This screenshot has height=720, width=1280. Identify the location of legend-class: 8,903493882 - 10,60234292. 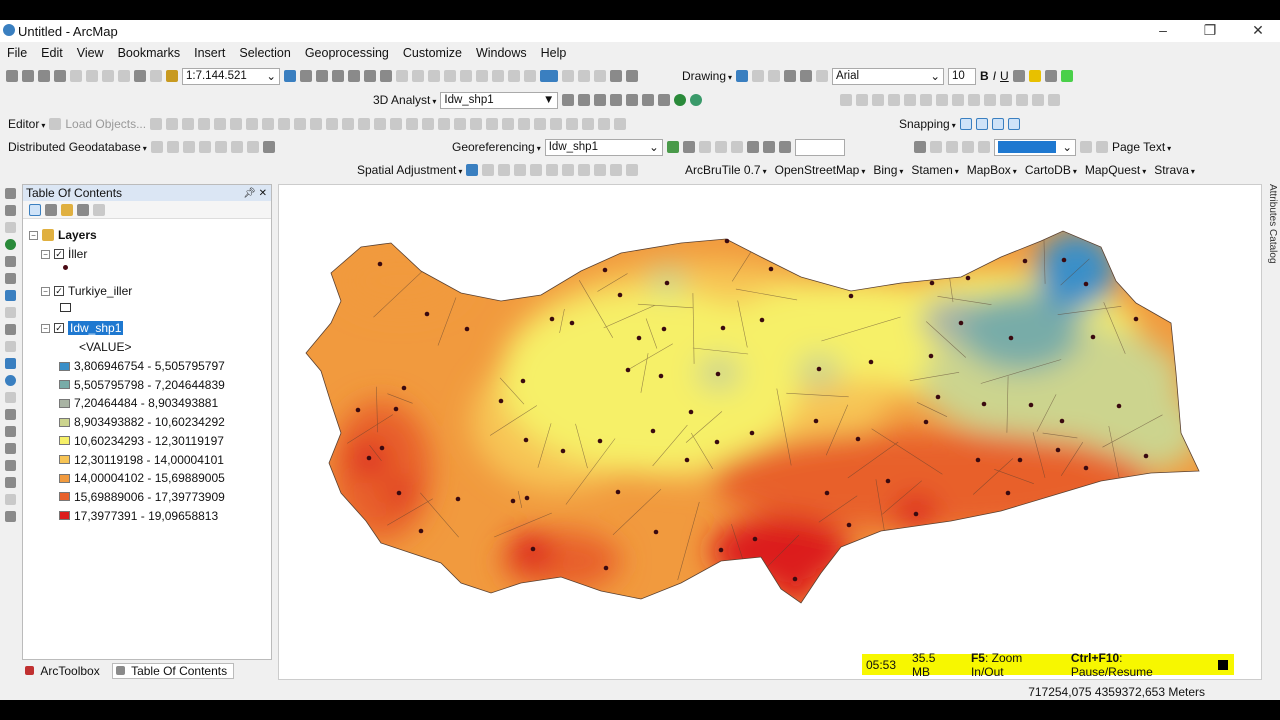
(142, 422).